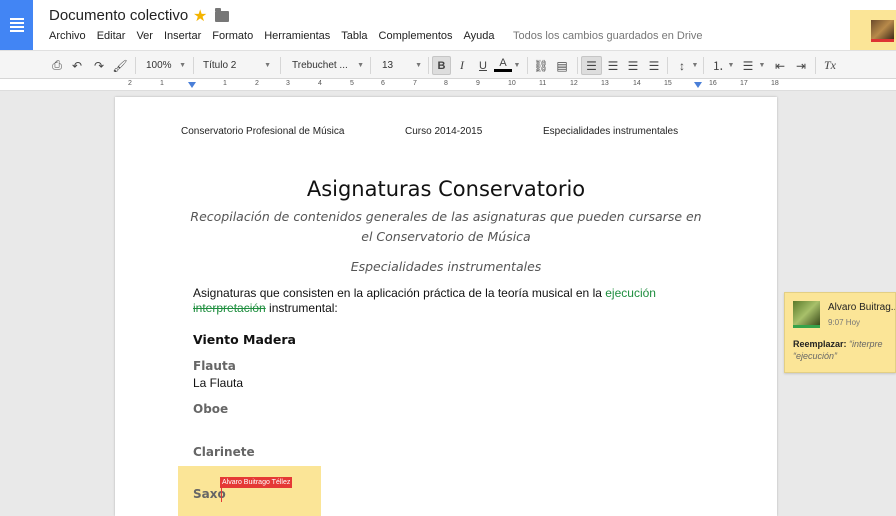 This screenshot has width=896, height=516. Describe the element at coordinates (120, 65) in the screenshot. I see `paint-format-icon: 🖌` at that location.